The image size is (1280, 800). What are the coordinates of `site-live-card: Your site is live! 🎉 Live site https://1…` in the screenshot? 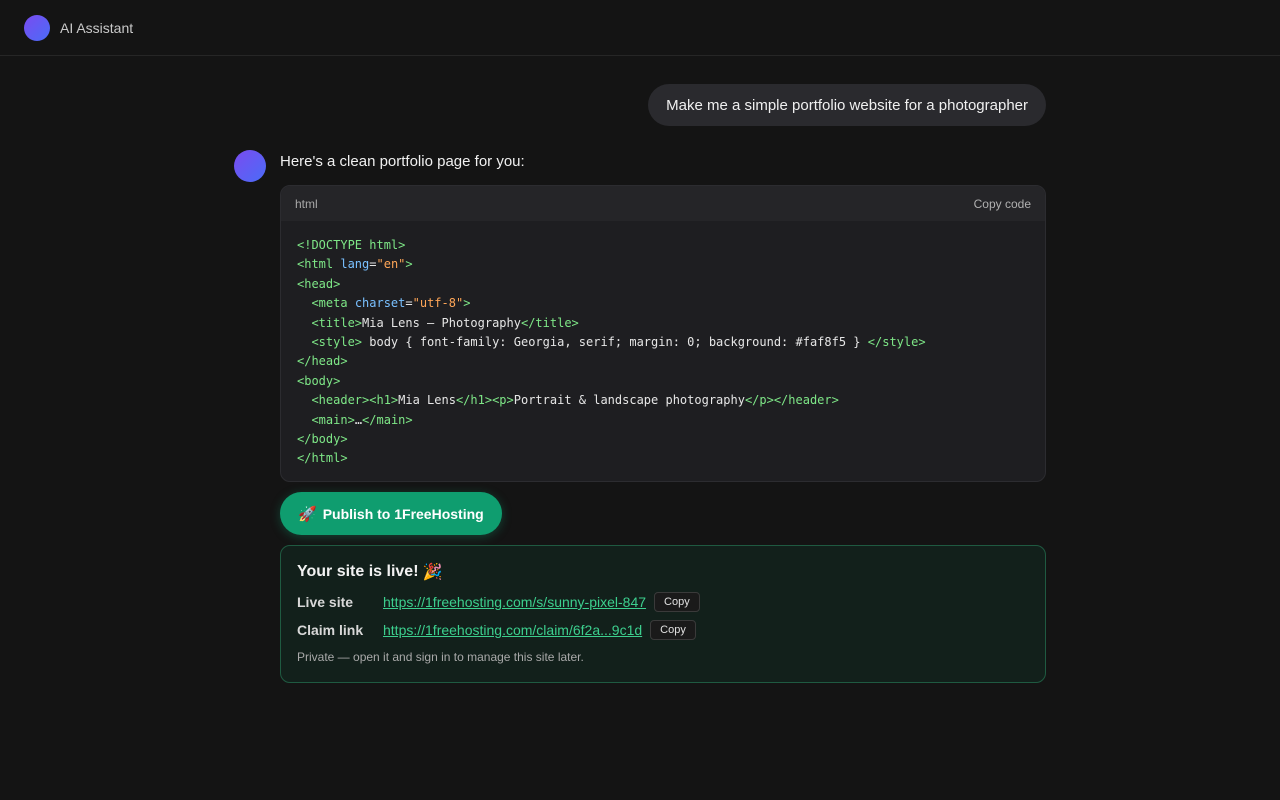 It's located at (663, 614).